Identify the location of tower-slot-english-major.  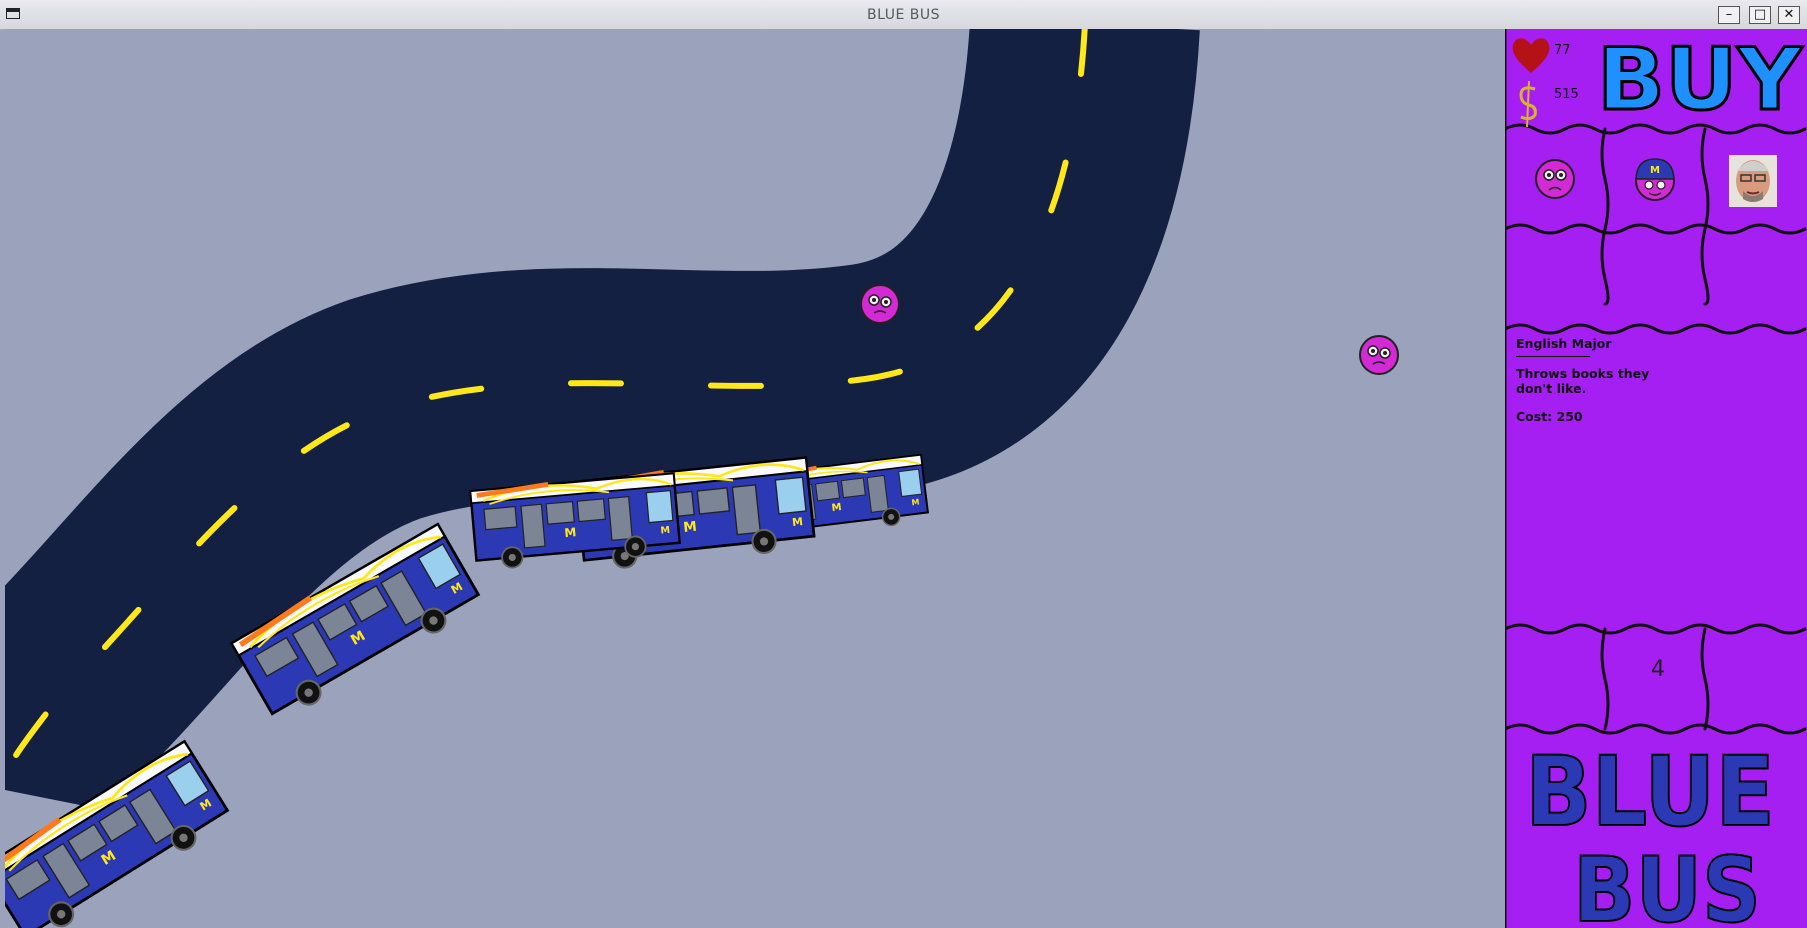
(1555, 179).